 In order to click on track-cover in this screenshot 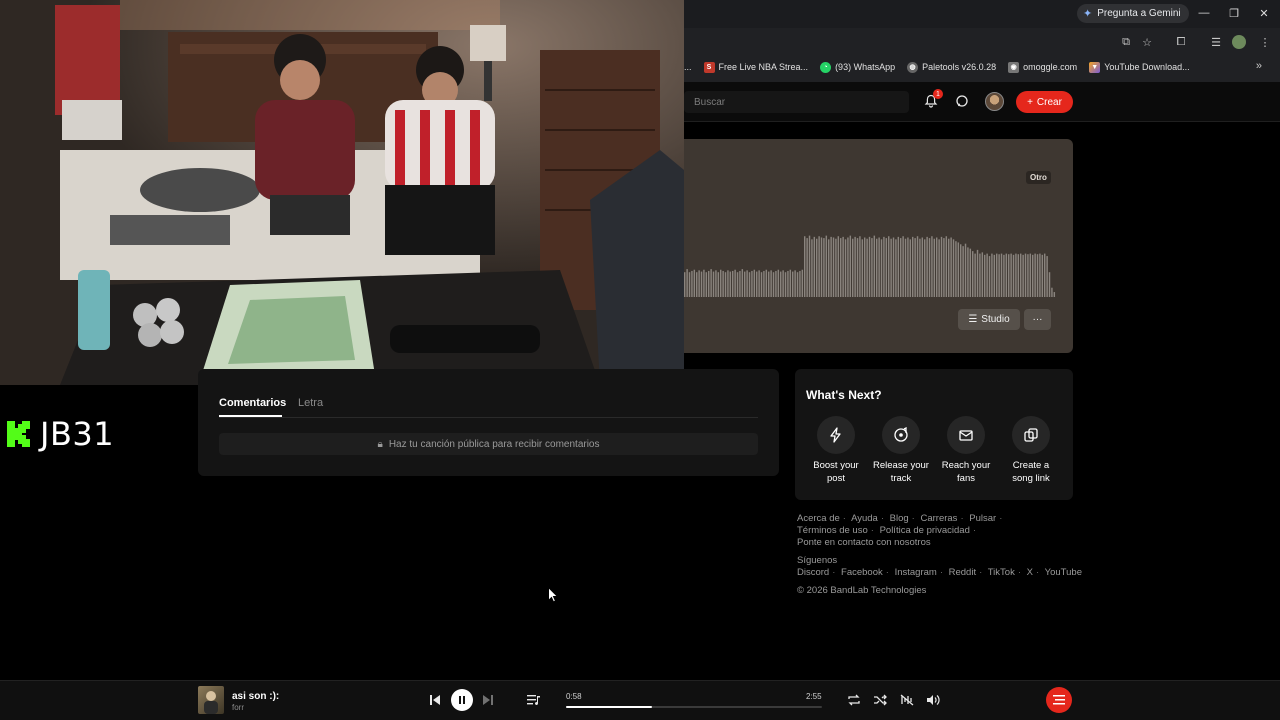, I will do `click(211, 700)`.